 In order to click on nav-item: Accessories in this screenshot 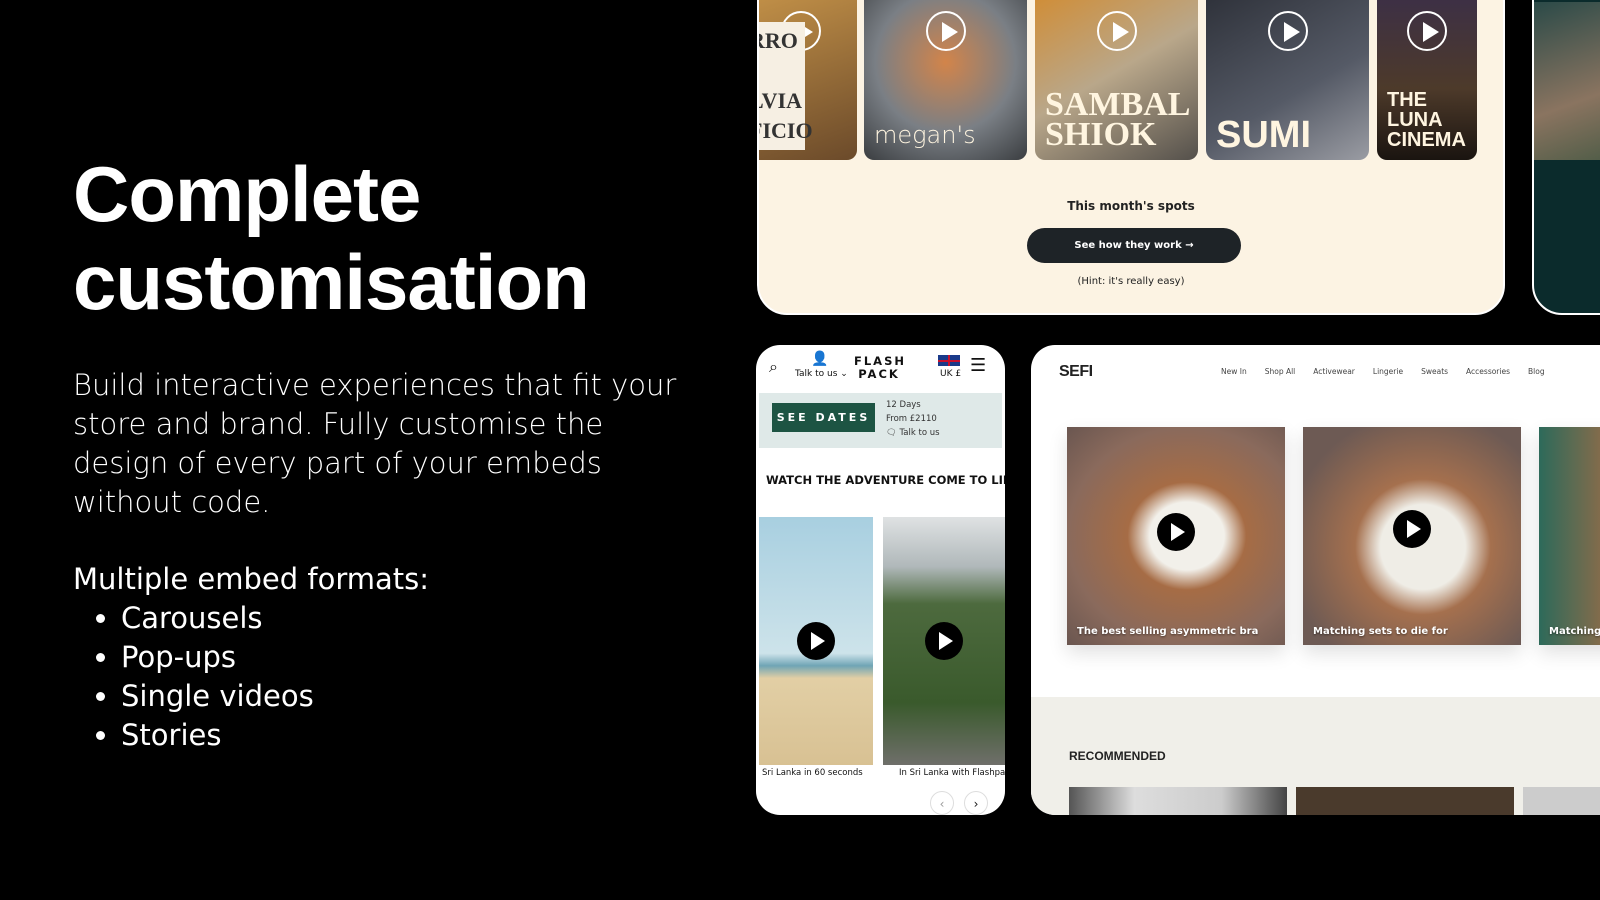, I will do `click(1488, 371)`.